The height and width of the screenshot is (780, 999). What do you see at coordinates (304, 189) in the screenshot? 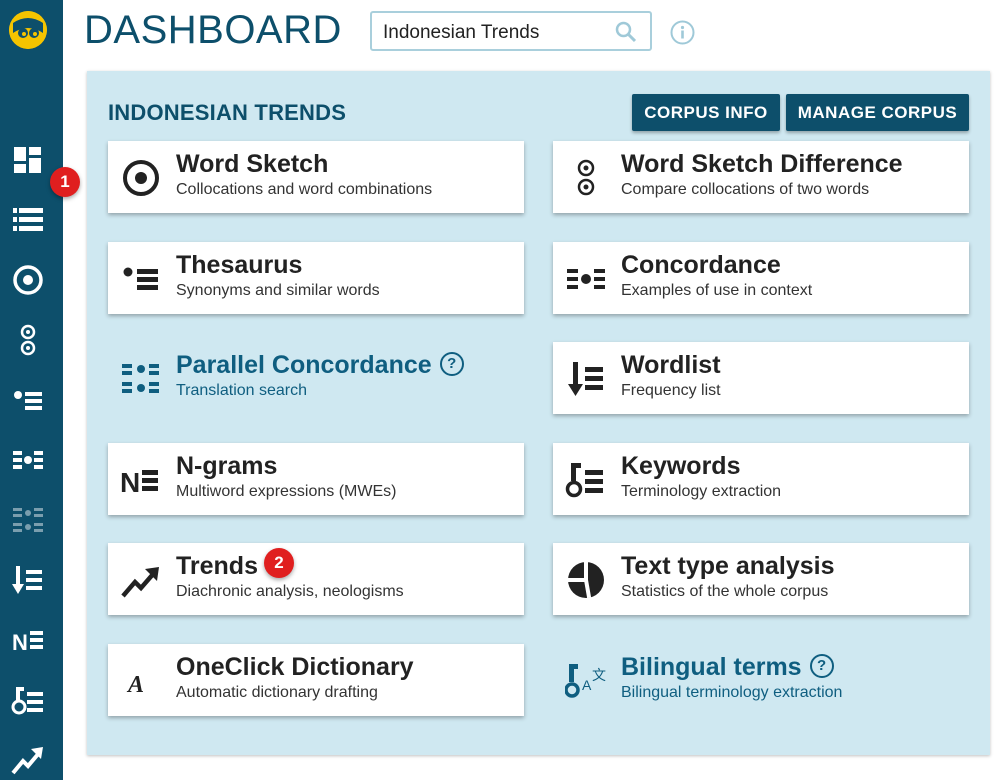
I see `card-subtitle: Collocations and word combinations` at bounding box center [304, 189].